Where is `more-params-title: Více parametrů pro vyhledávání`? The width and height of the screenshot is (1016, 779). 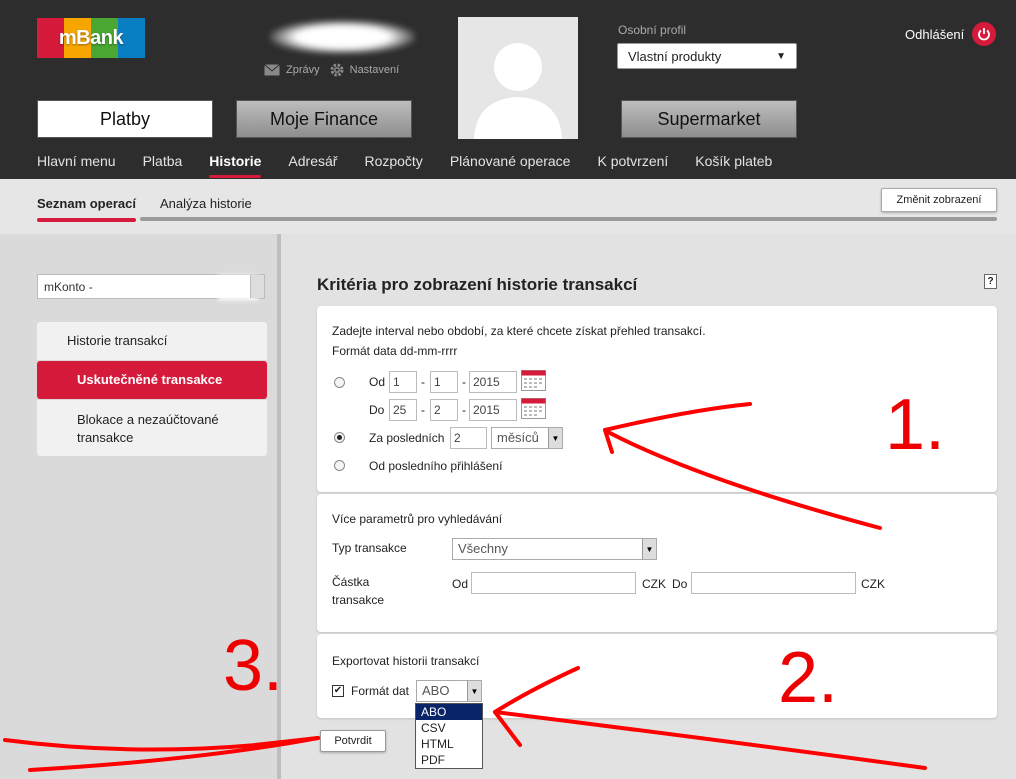
more-params-title: Více parametrů pro vyhledávání is located at coordinates (417, 519).